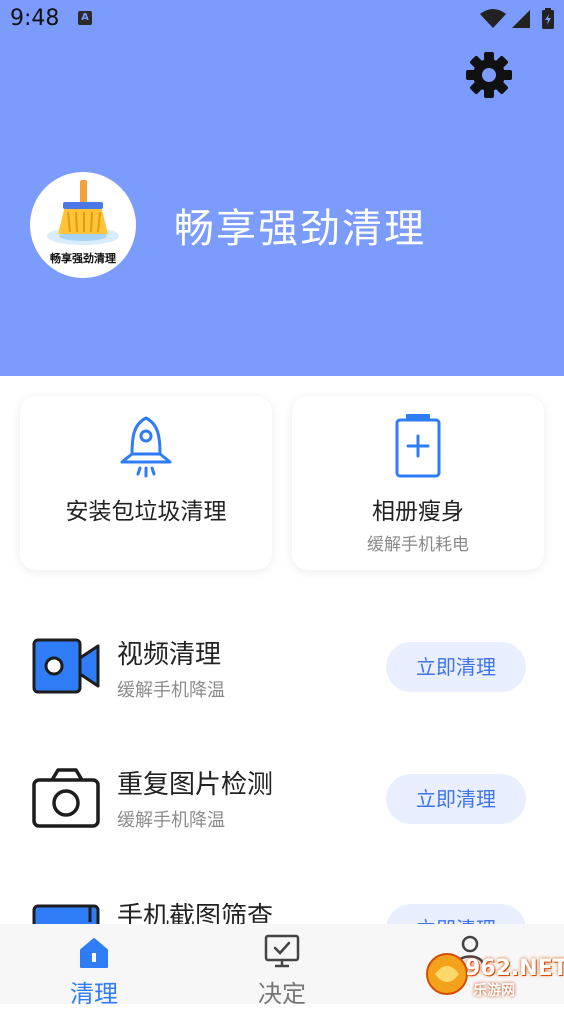 Image resolution: width=564 pixels, height=1009 pixels. Describe the element at coordinates (514, 968) in the screenshot. I see `watermark-text: 962.NET` at that location.